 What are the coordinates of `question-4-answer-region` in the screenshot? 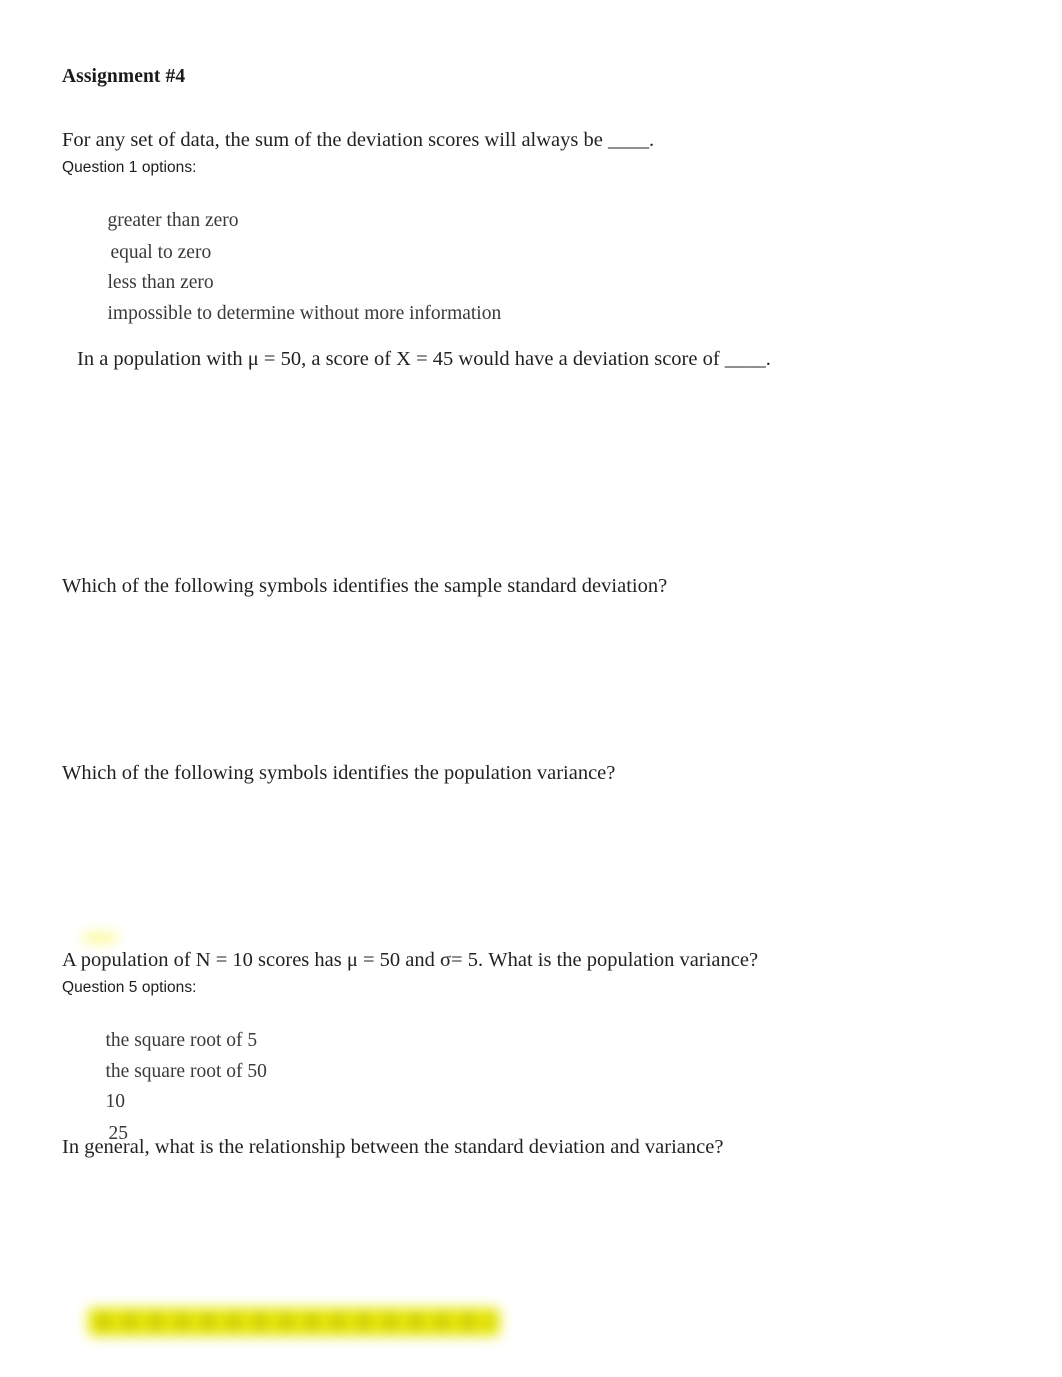 It's located at (442, 870).